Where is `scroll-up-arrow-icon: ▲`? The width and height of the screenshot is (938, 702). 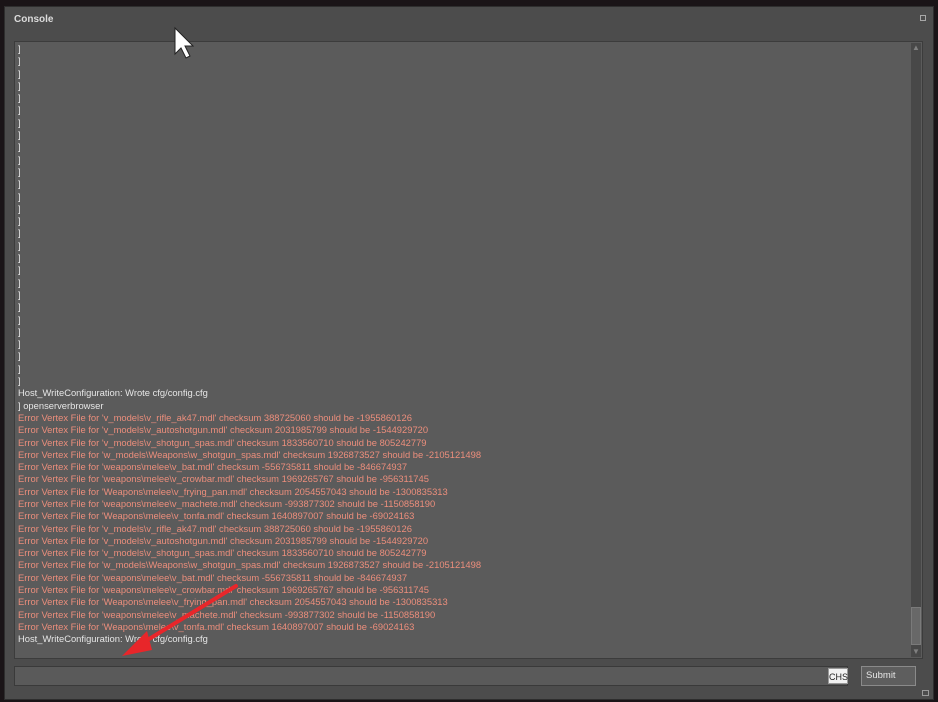 scroll-up-arrow-icon: ▲ is located at coordinates (916, 48).